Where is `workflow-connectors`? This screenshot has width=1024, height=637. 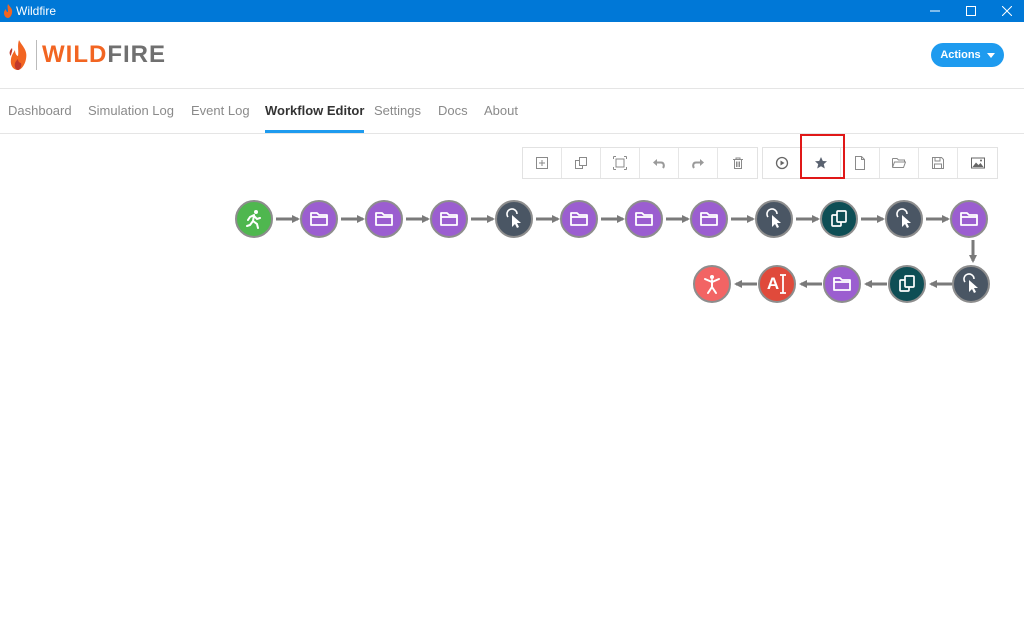 workflow-connectors is located at coordinates (626, 251).